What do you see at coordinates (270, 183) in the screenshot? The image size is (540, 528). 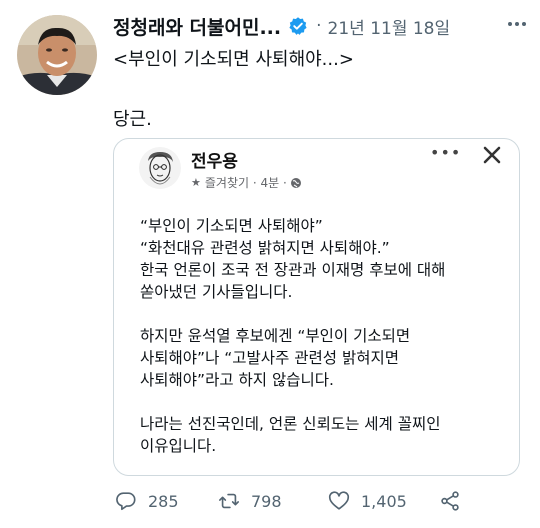 I see `post-time: 4분` at bounding box center [270, 183].